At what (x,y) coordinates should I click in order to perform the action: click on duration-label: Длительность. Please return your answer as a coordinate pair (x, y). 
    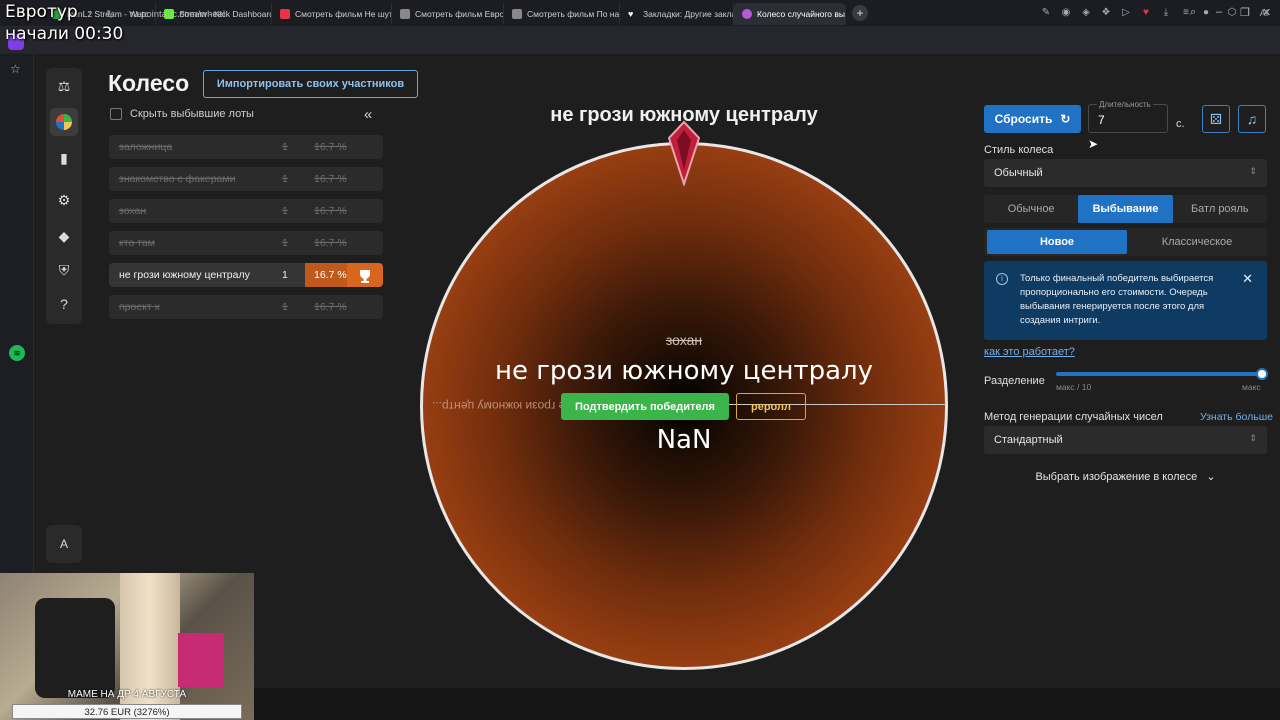
    Looking at the image, I should click on (1125, 104).